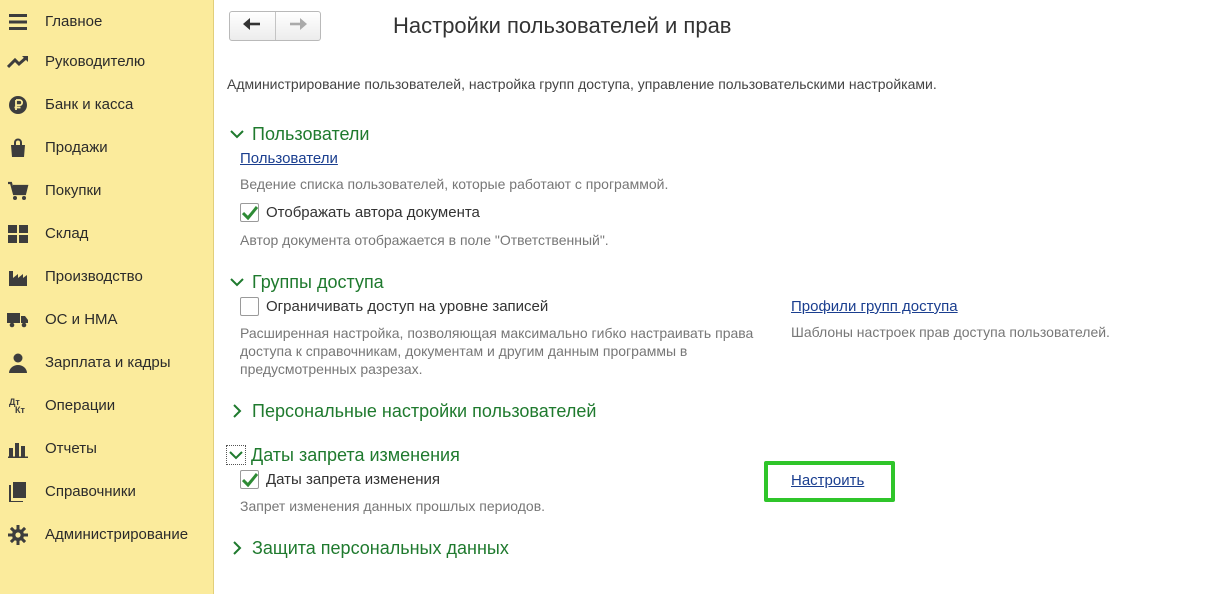  I want to click on section-personal-data-header: Защита персональных данных, so click(368, 548).